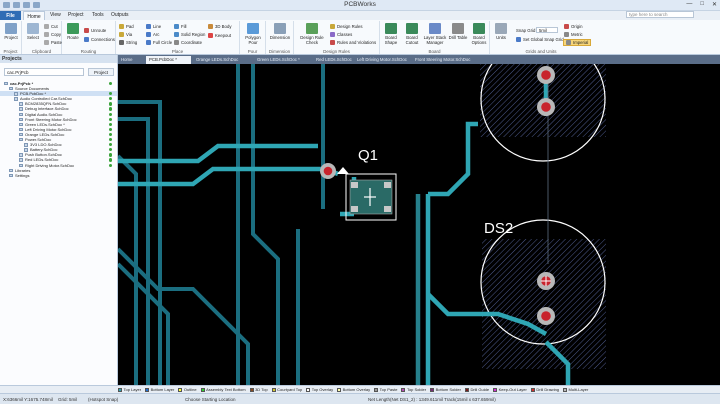 The image size is (720, 404). What do you see at coordinates (446, 60) in the screenshot?
I see `document-tab: Front Steering Motor.SchDoc` at bounding box center [446, 60].